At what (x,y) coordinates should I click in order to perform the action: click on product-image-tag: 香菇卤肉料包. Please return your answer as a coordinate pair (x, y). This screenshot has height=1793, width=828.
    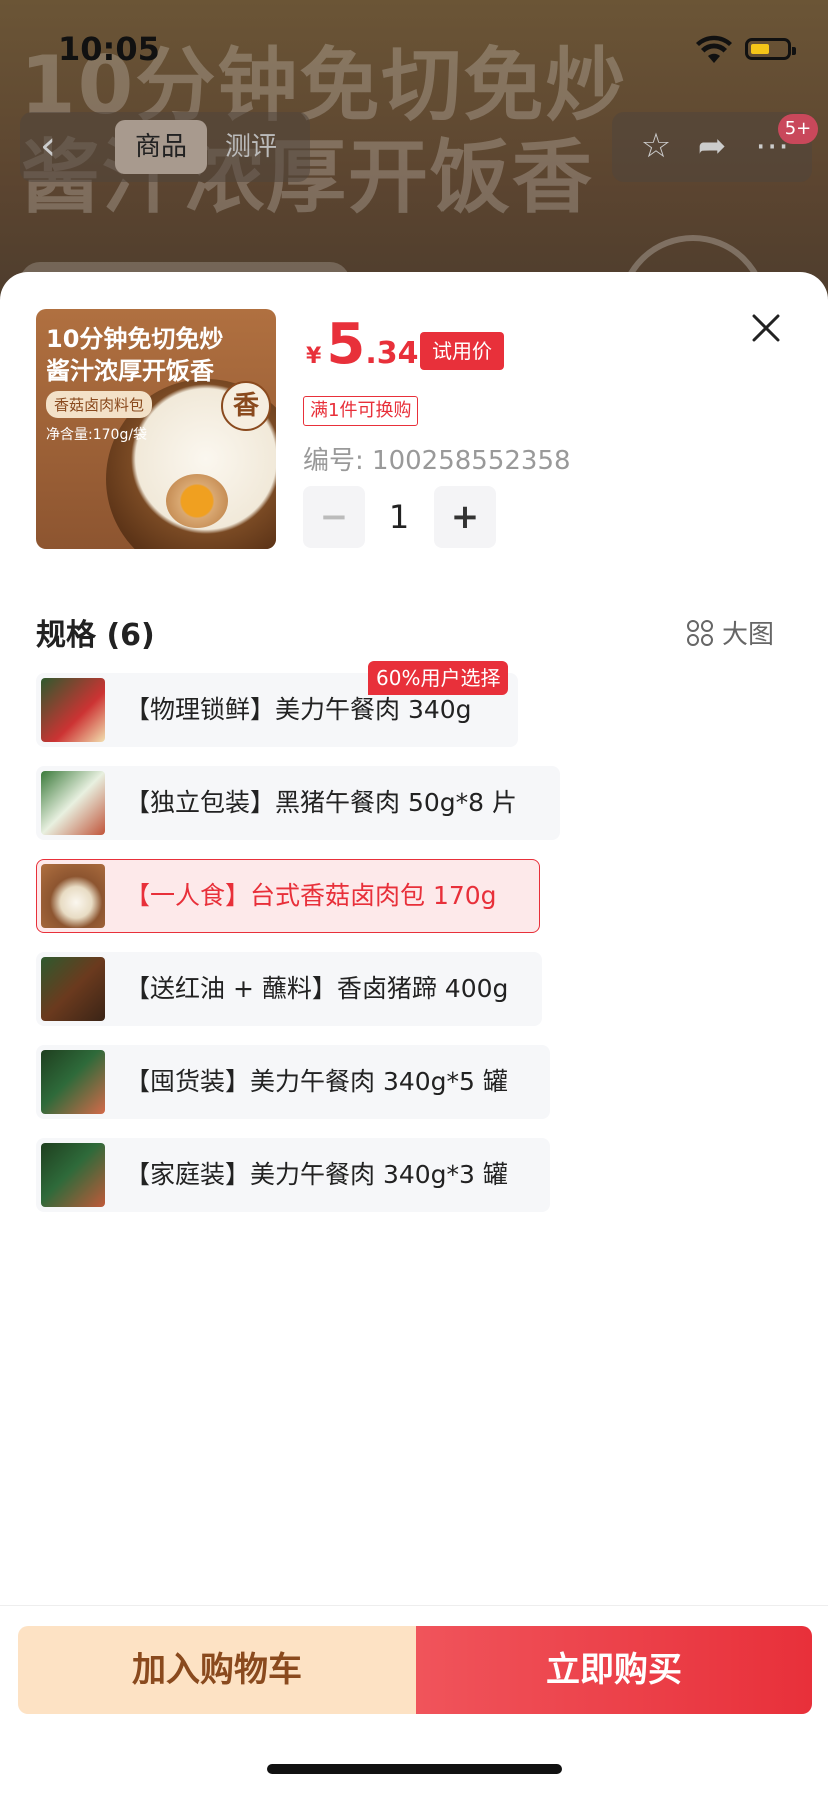
    Looking at the image, I should click on (99, 404).